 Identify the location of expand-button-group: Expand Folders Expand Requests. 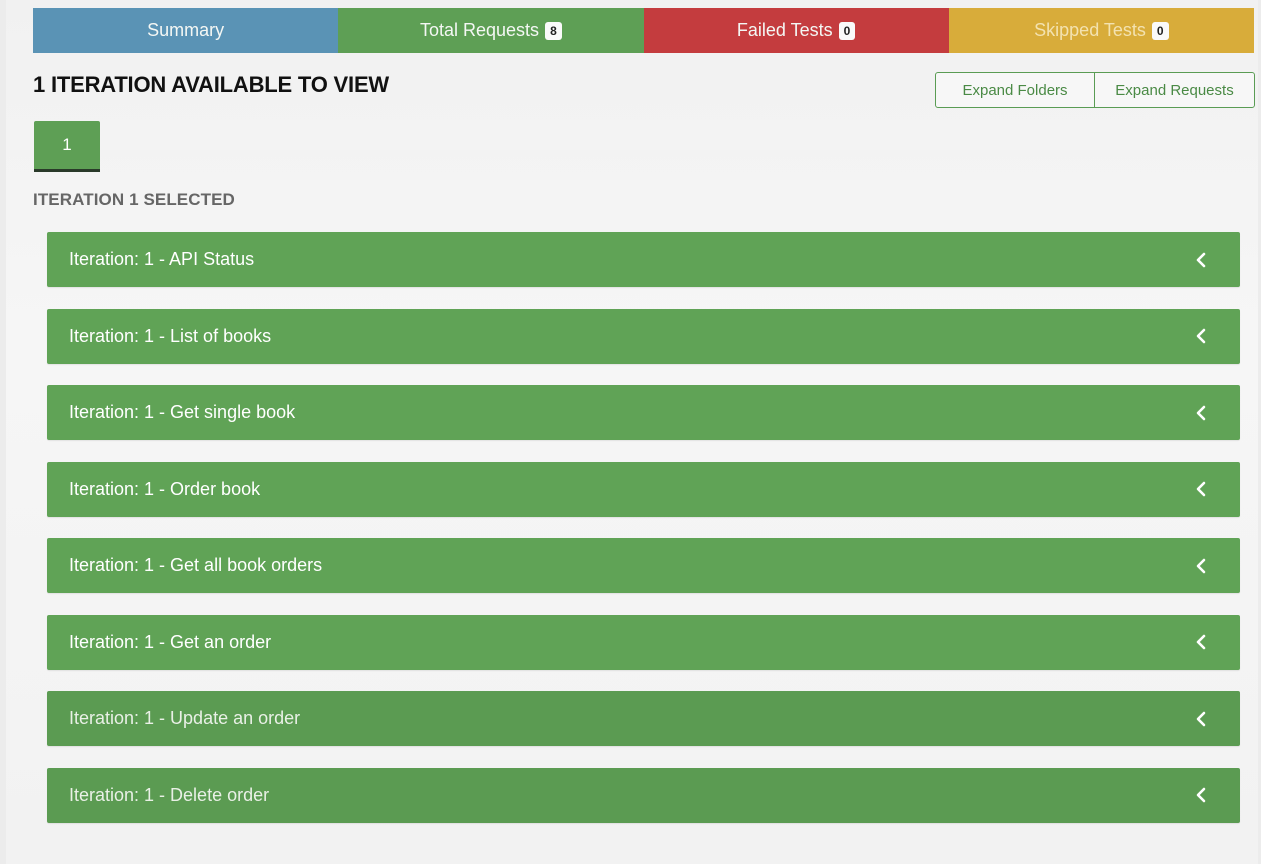
(1095, 90).